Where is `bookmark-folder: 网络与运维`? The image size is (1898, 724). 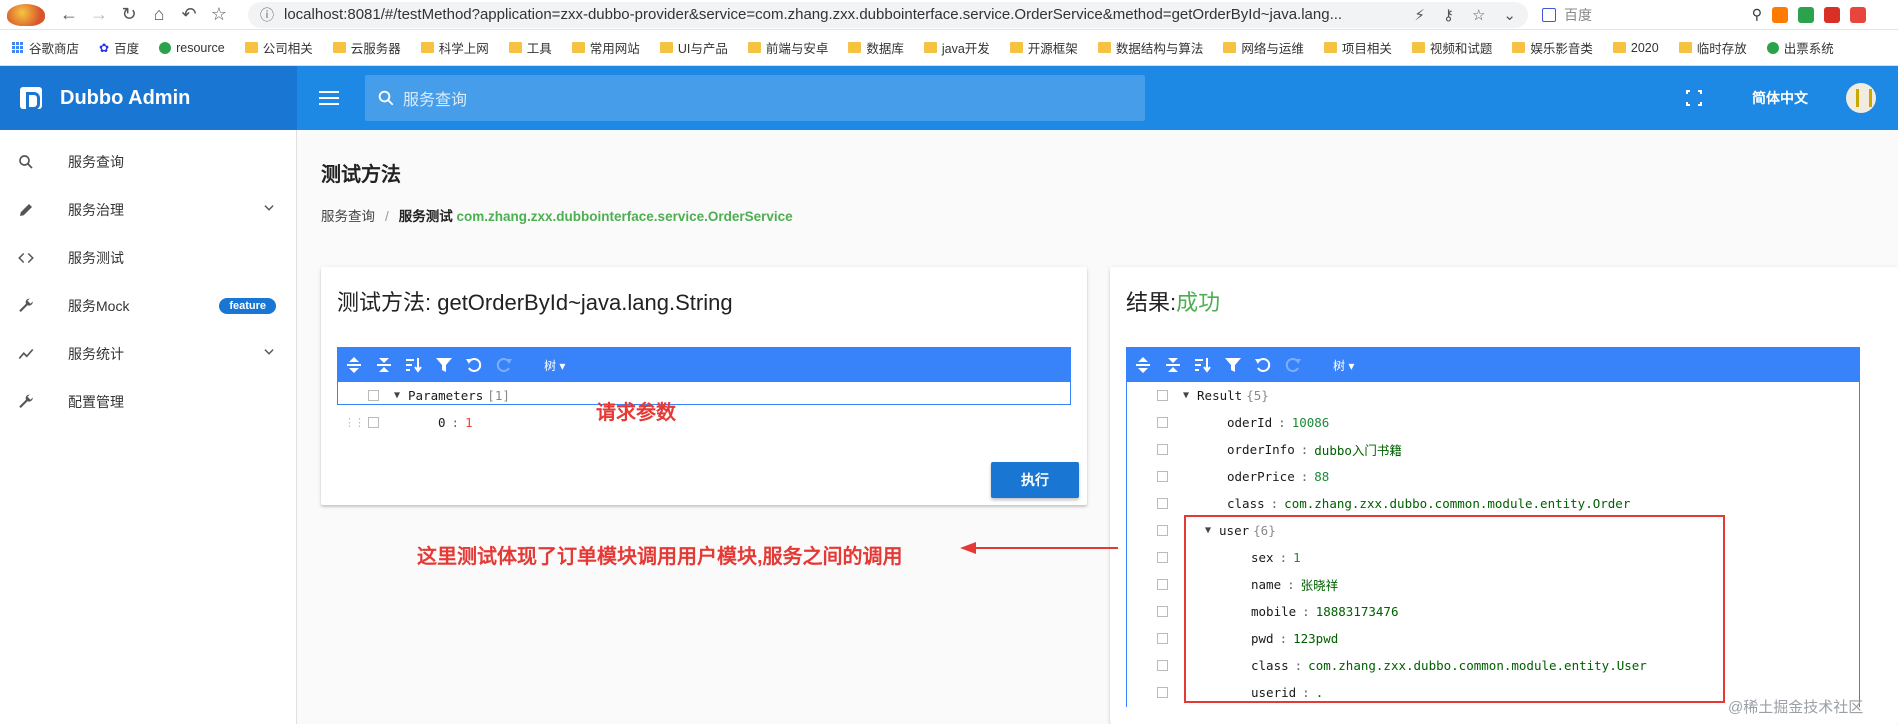
bookmark-folder: 网络与运维 is located at coordinates (1263, 47).